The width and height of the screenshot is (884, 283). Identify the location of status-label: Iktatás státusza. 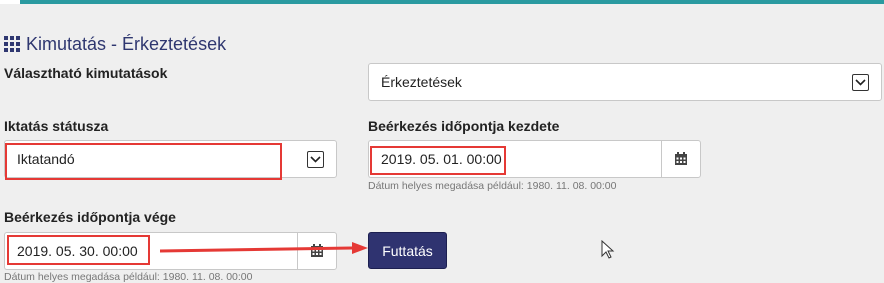
(56, 126).